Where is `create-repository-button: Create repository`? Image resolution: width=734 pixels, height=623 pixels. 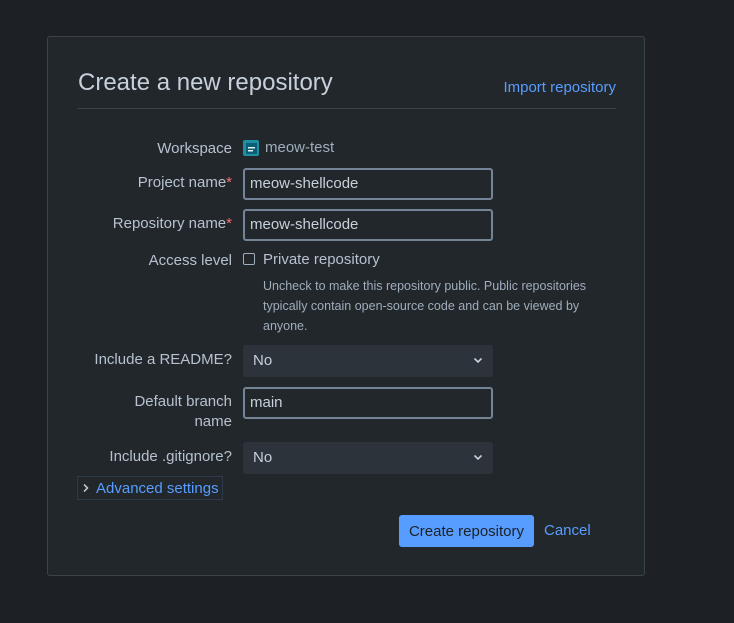
create-repository-button: Create repository is located at coordinates (466, 531).